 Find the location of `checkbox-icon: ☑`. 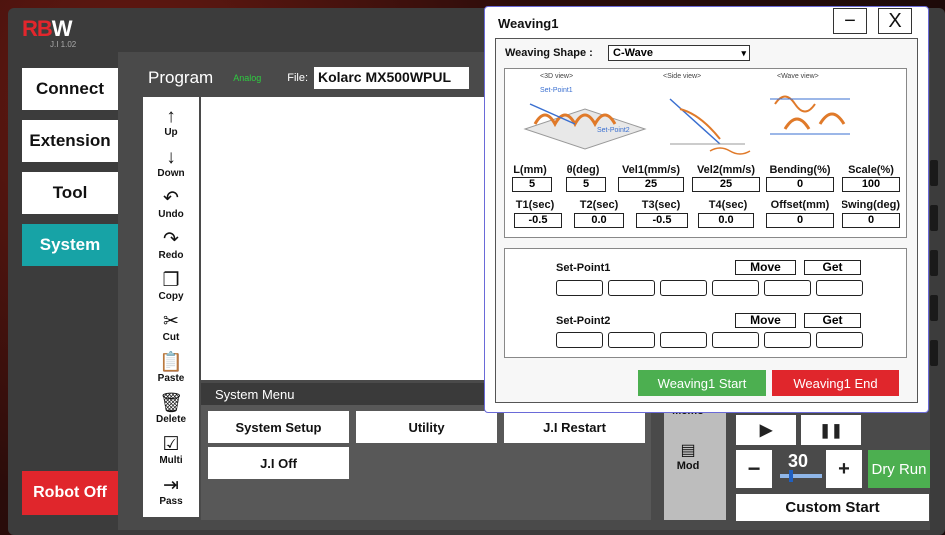

checkbox-icon: ☑ is located at coordinates (171, 444).